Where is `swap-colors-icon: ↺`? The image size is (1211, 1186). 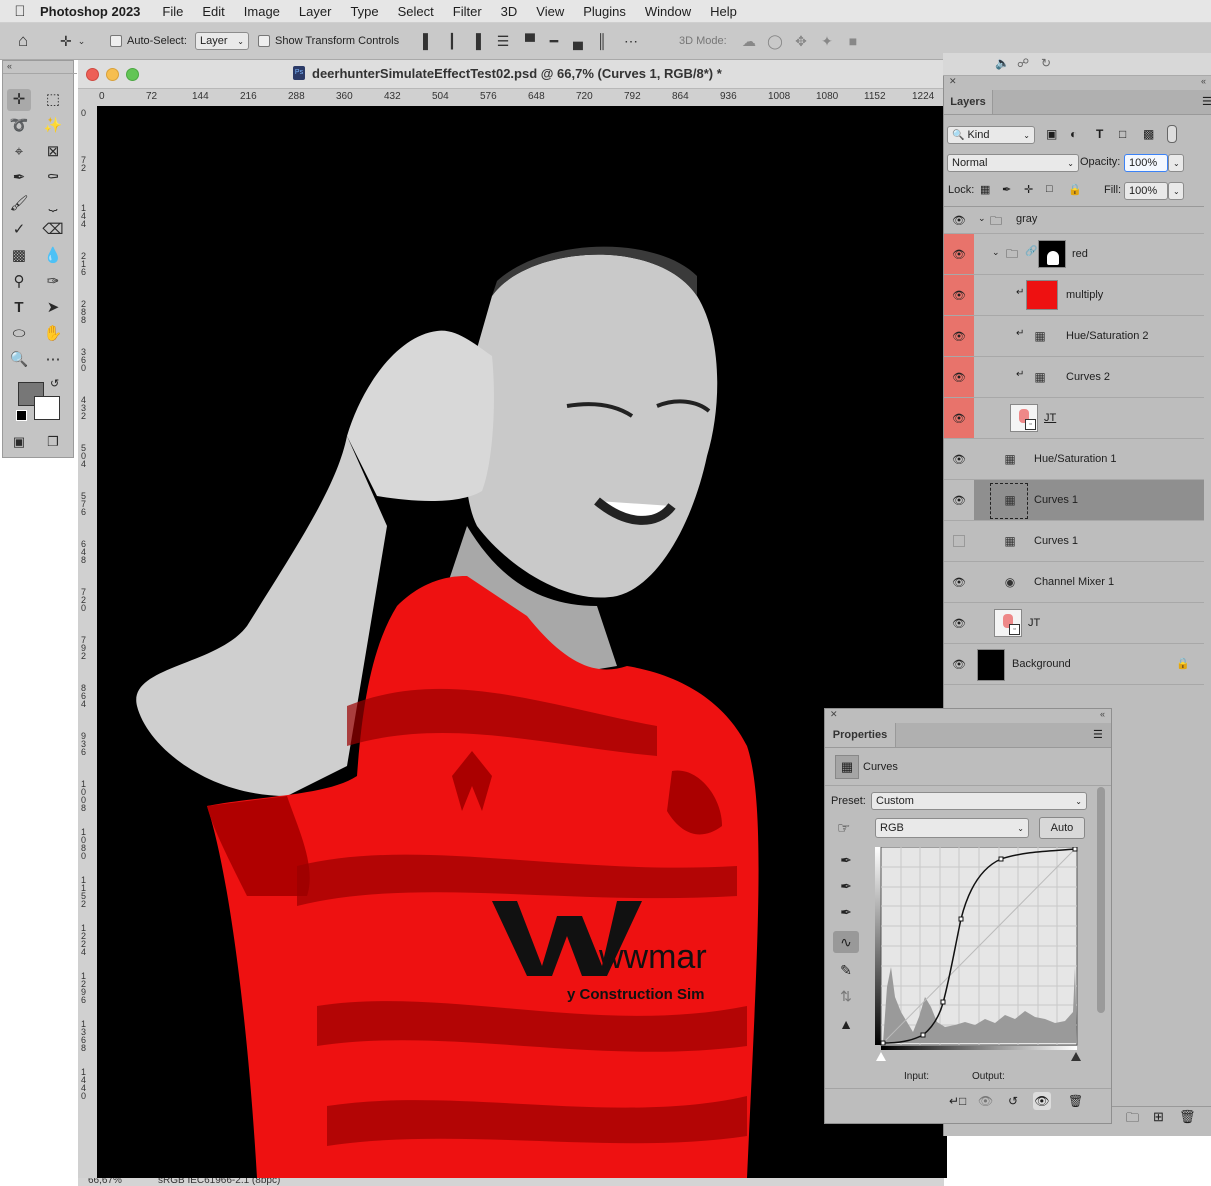 swap-colors-icon: ↺ is located at coordinates (54, 383).